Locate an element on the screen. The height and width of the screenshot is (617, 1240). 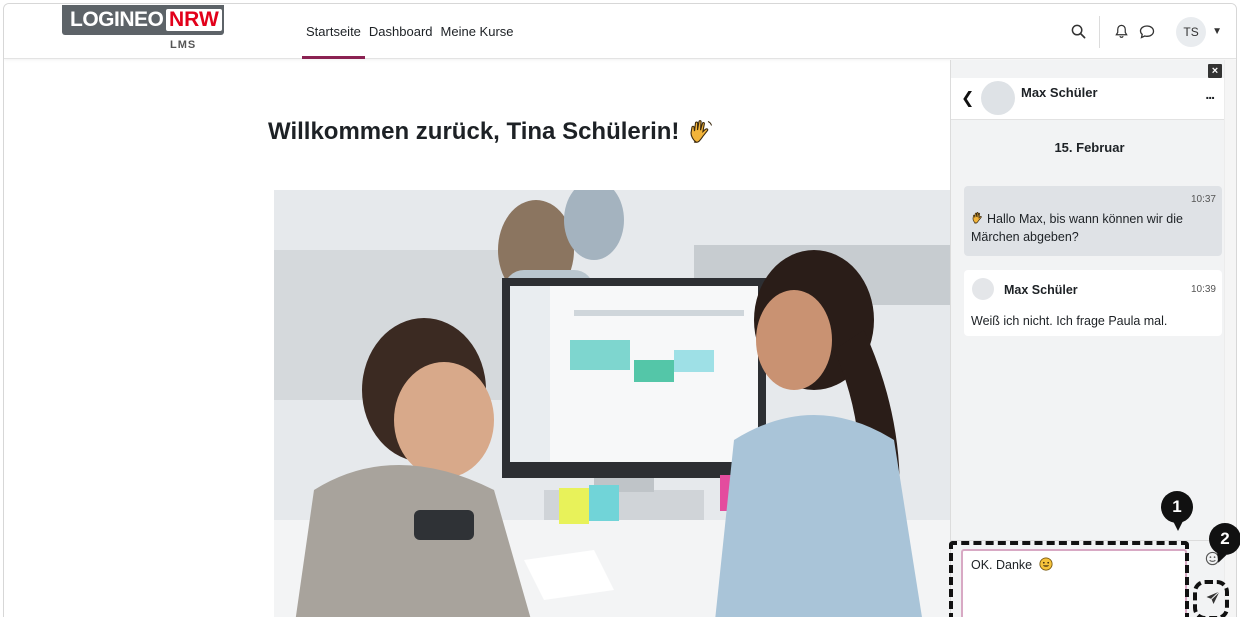
message-sender: Max Schüler is located at coordinates (1041, 290).